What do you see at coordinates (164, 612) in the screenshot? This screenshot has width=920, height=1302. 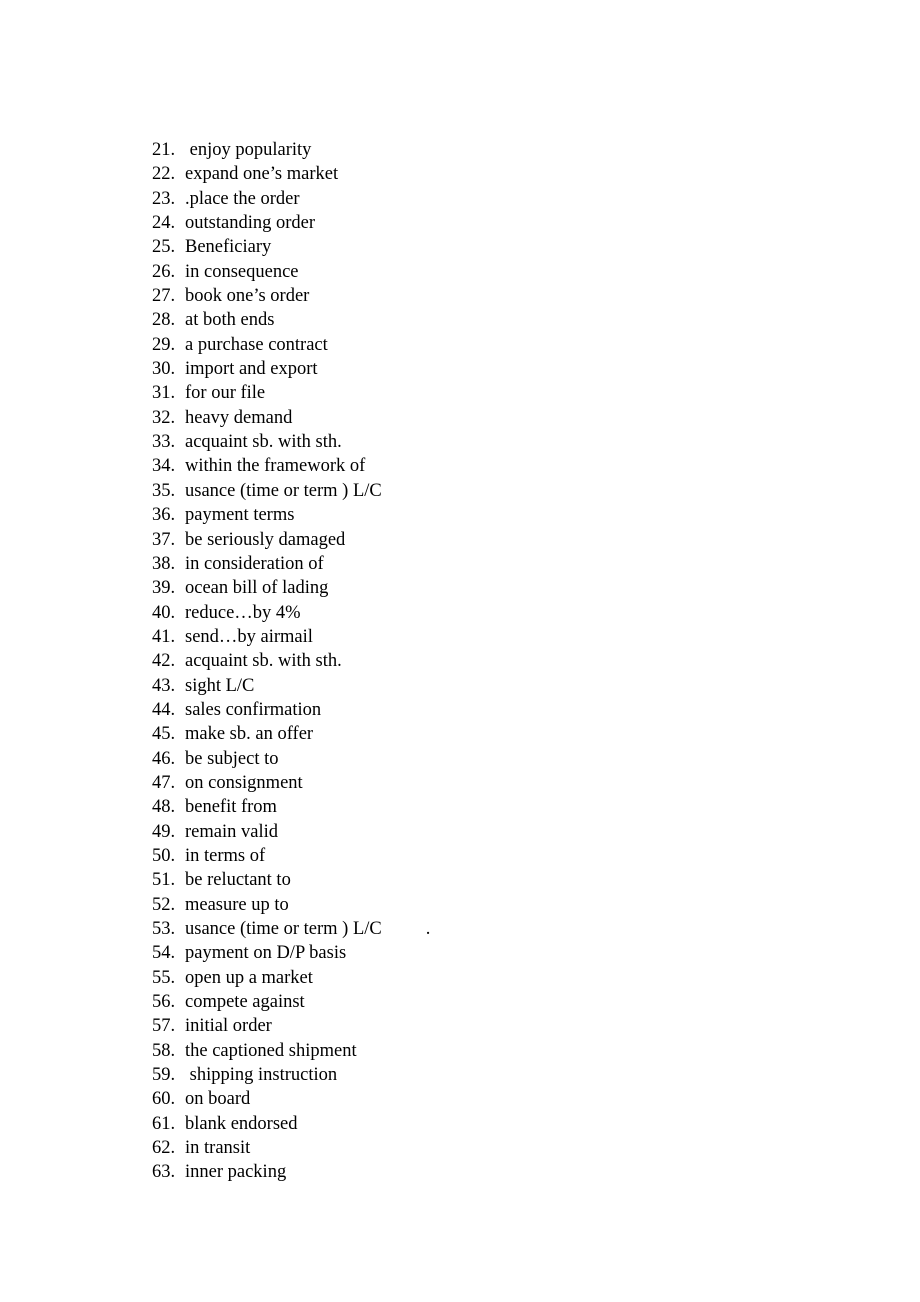 I see `list-item-number: 40.` at bounding box center [164, 612].